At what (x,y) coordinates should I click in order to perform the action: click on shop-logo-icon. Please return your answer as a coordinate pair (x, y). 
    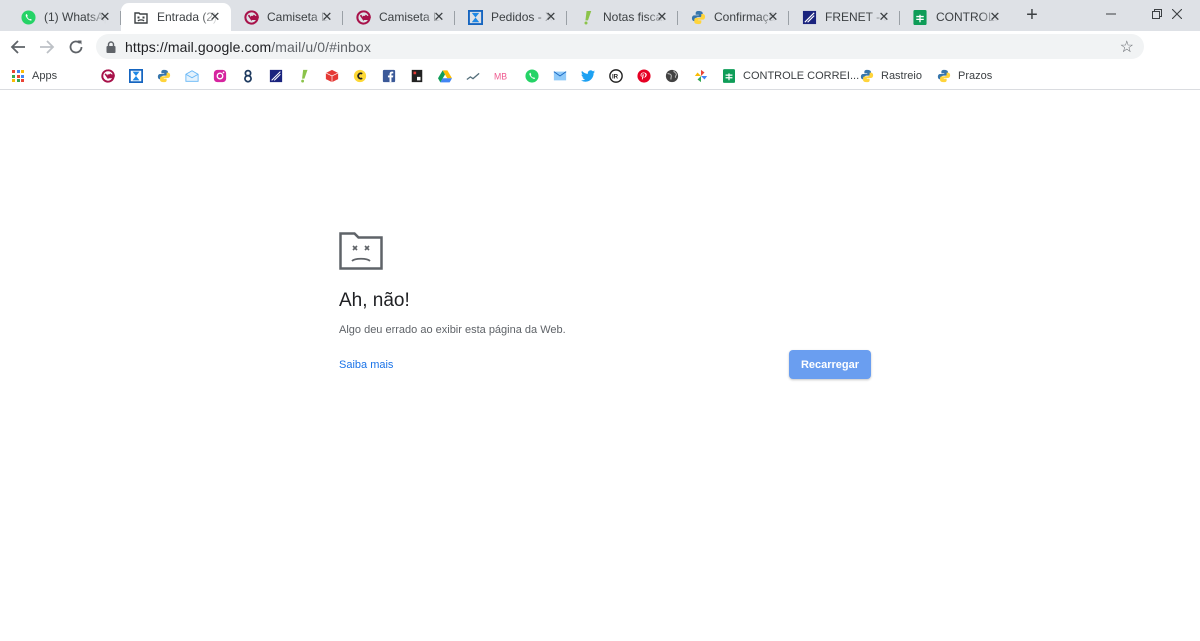
    Looking at the image, I should click on (363, 17).